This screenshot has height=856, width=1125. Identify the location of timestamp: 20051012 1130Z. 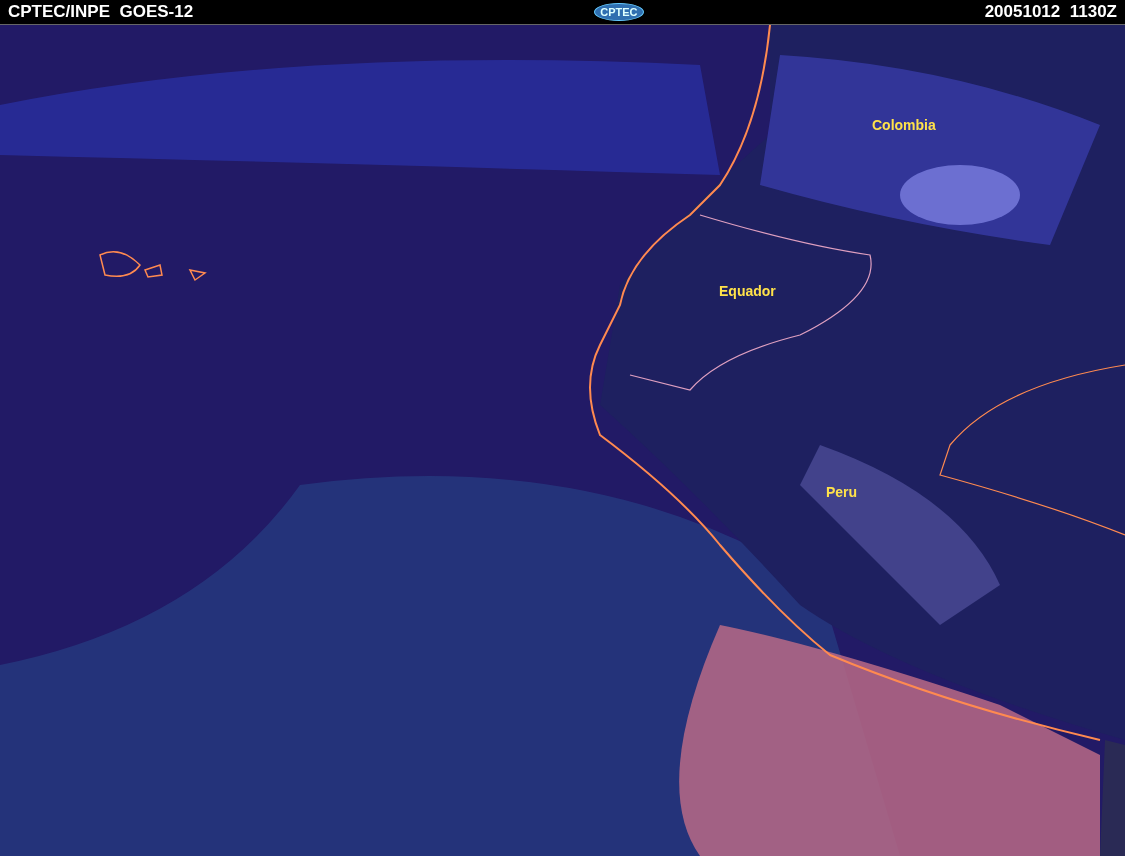
(1050, 12).